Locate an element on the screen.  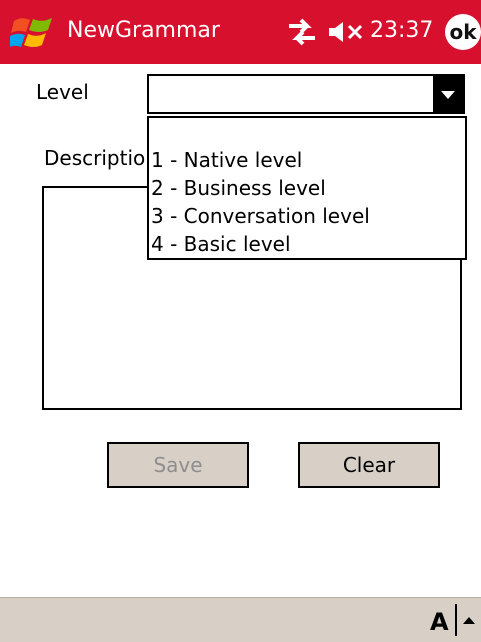
ok-button: ok is located at coordinates (463, 32).